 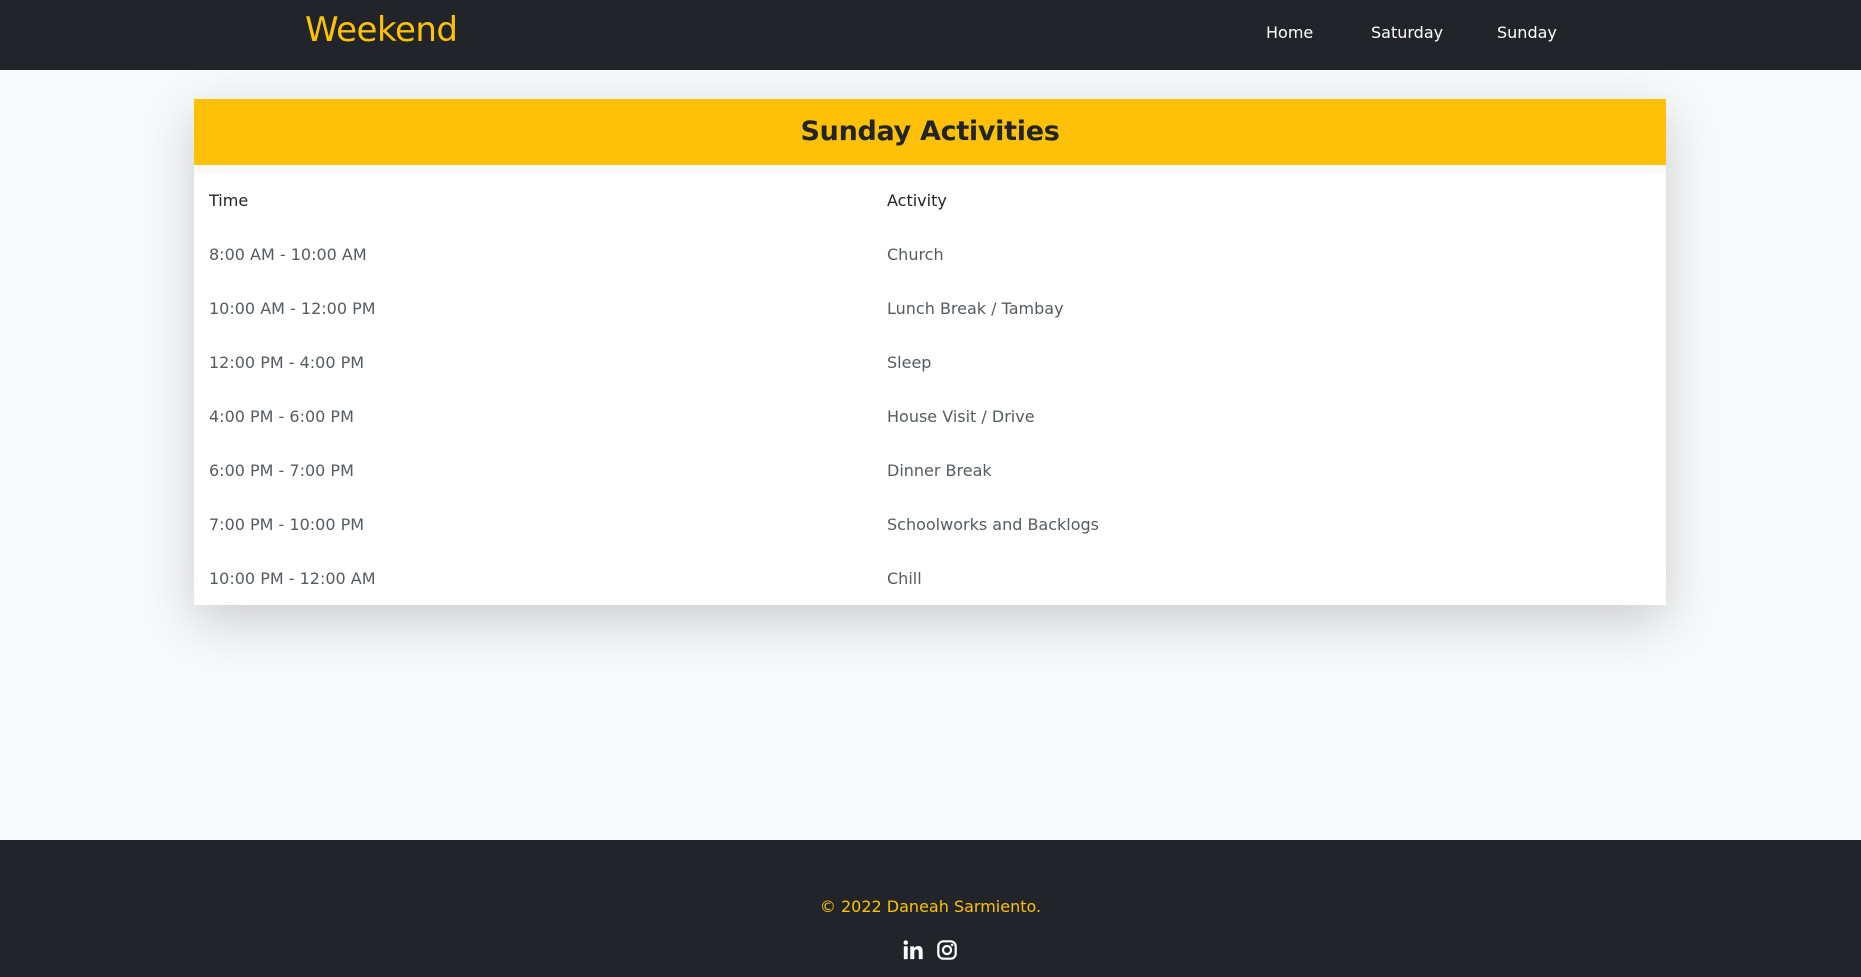 I want to click on time-cell: 8:00 AM - 10:00 AM, so click(x=288, y=254).